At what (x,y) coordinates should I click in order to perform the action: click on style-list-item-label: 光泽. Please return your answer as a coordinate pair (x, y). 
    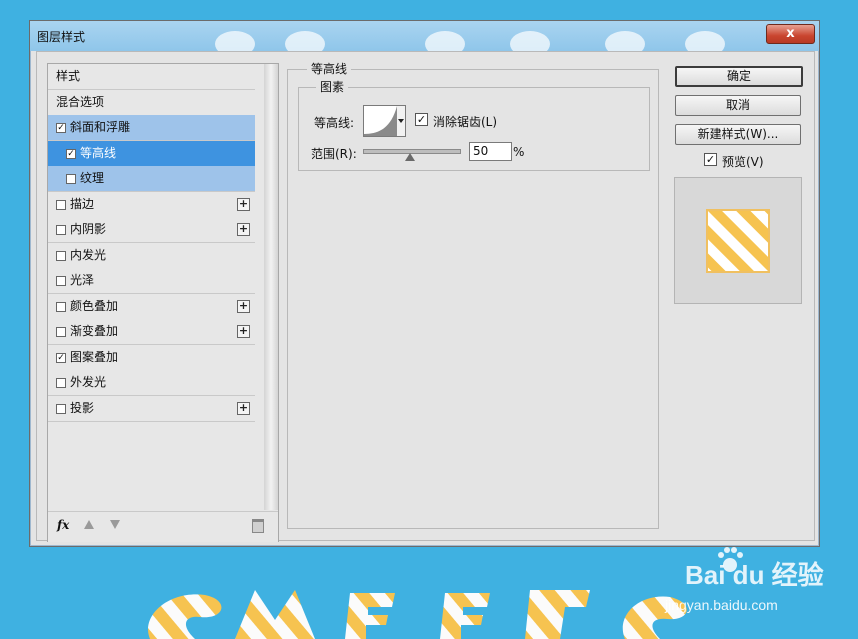
    Looking at the image, I should click on (82, 280).